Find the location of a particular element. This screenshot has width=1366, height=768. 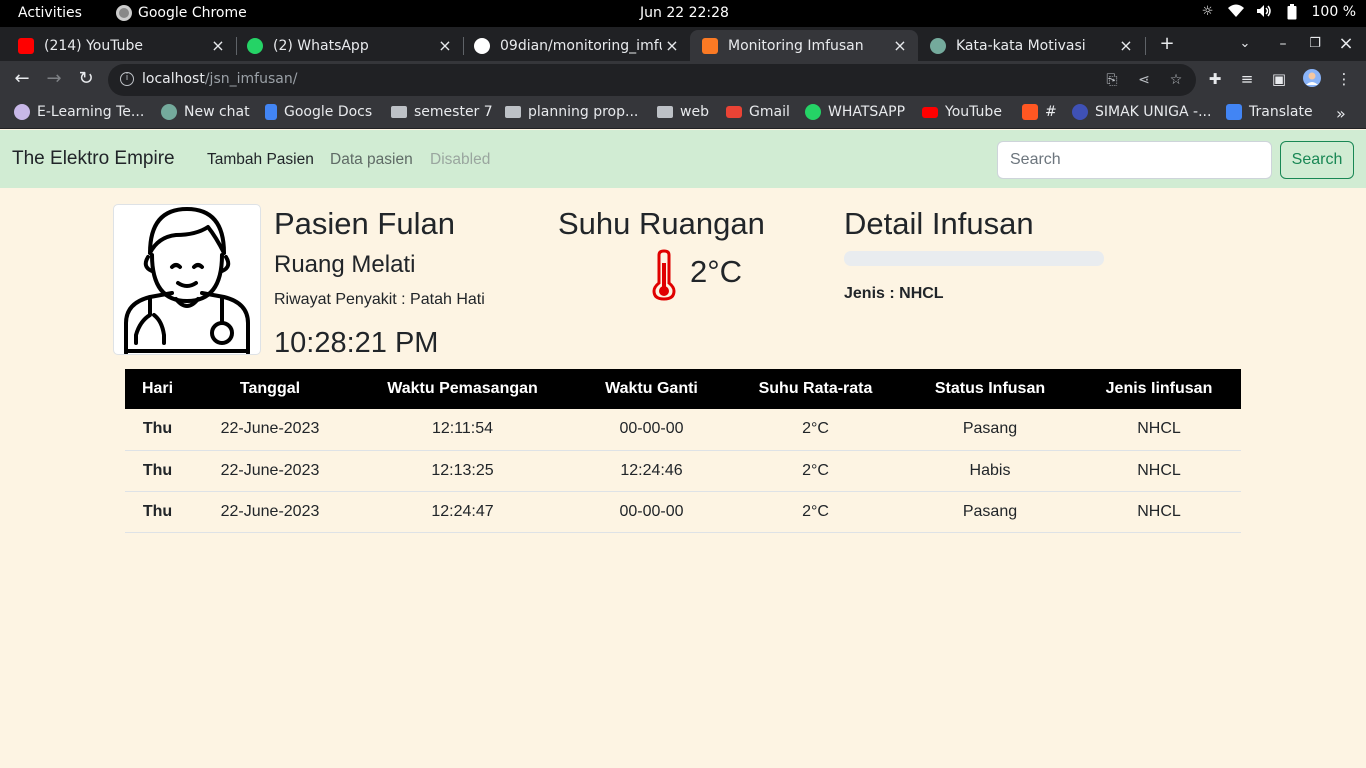

doctor-icon is located at coordinates (187, 281).